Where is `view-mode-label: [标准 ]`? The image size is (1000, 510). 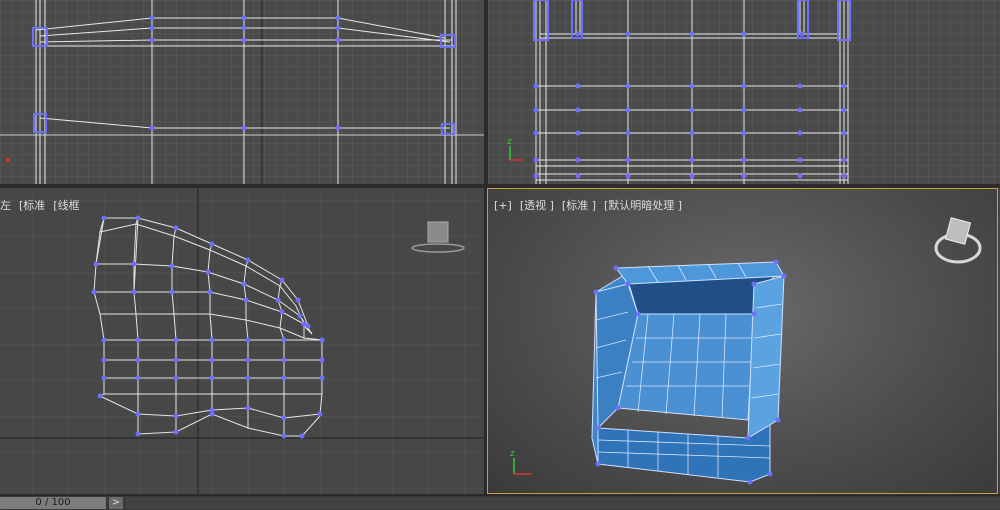
view-mode-label: [标准 ] is located at coordinates (579, 205).